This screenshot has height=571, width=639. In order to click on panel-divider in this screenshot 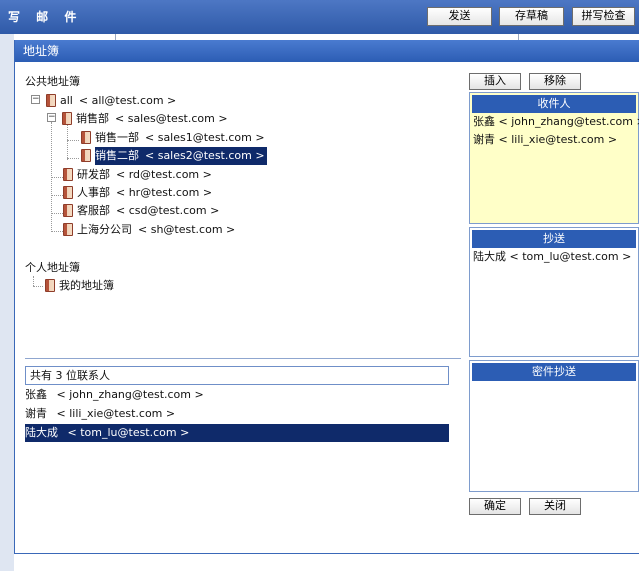, I will do `click(243, 358)`.